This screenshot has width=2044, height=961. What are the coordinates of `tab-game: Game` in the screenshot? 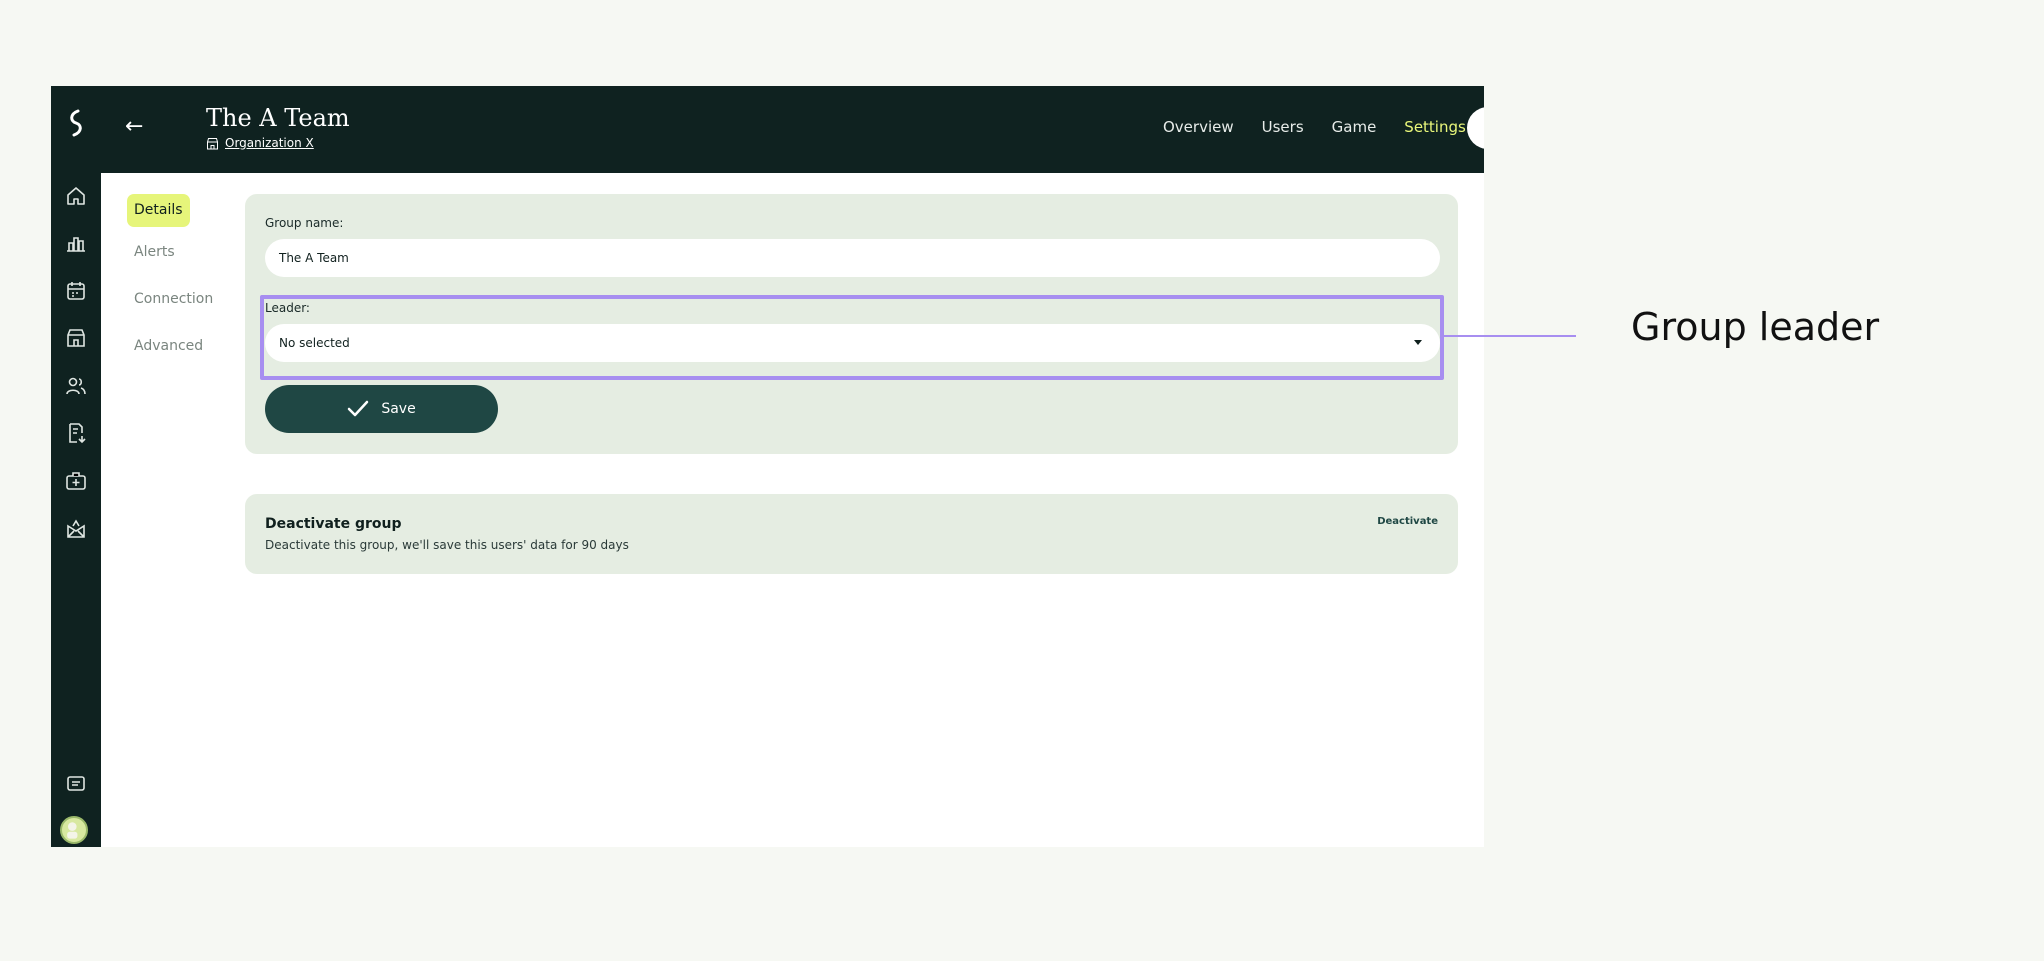 It's located at (1354, 127).